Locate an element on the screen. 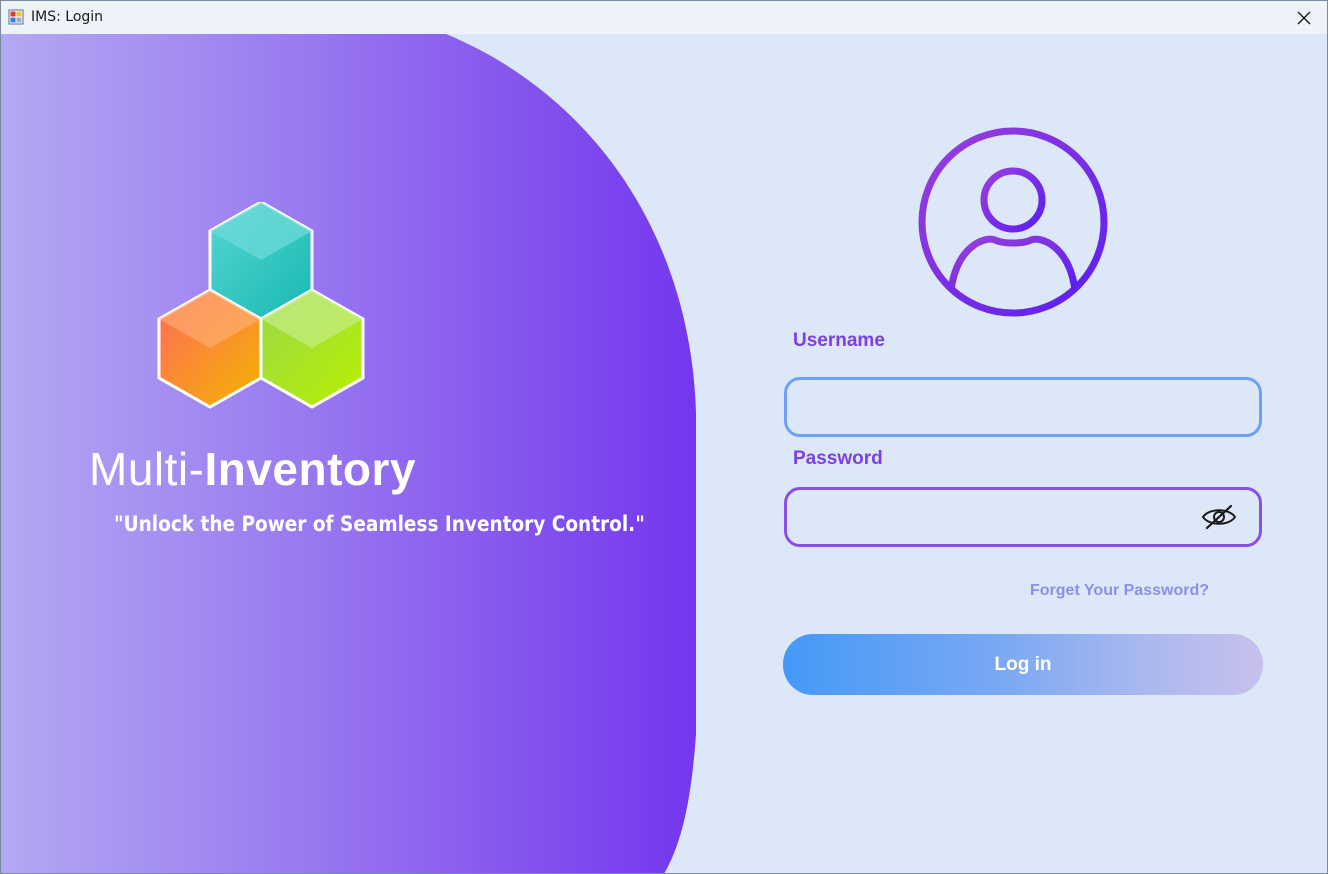 The image size is (1328, 874). password-visibility-toggle is located at coordinates (1219, 517).